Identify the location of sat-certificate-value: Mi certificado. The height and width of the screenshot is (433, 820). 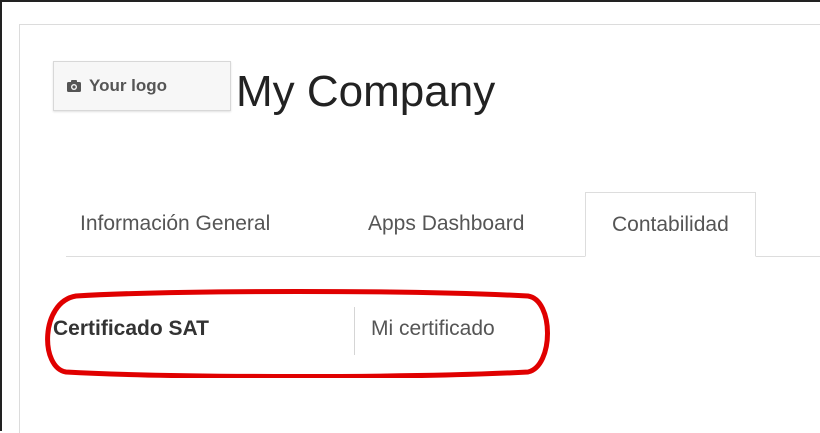
(433, 329).